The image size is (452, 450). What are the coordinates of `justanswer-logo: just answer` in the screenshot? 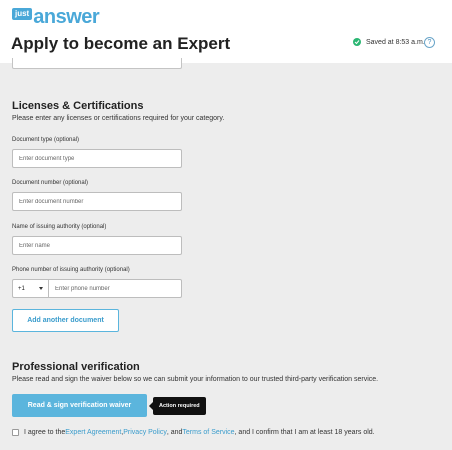 It's located at (56, 17).